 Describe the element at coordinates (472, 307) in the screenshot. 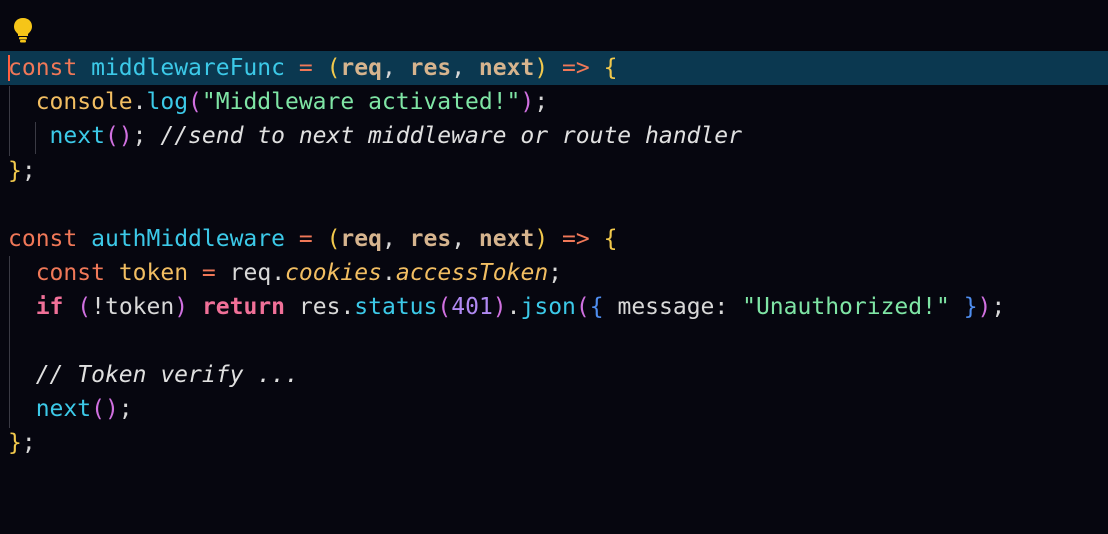

I see `code-token: 401` at that location.